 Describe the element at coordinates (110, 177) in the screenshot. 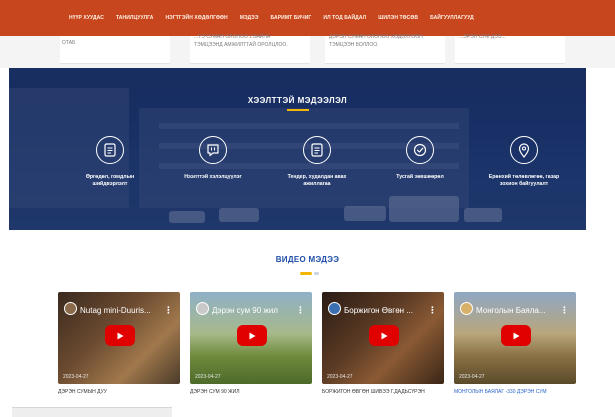

I see `info-item-label: Өргөдөл, гомдлын` at that location.